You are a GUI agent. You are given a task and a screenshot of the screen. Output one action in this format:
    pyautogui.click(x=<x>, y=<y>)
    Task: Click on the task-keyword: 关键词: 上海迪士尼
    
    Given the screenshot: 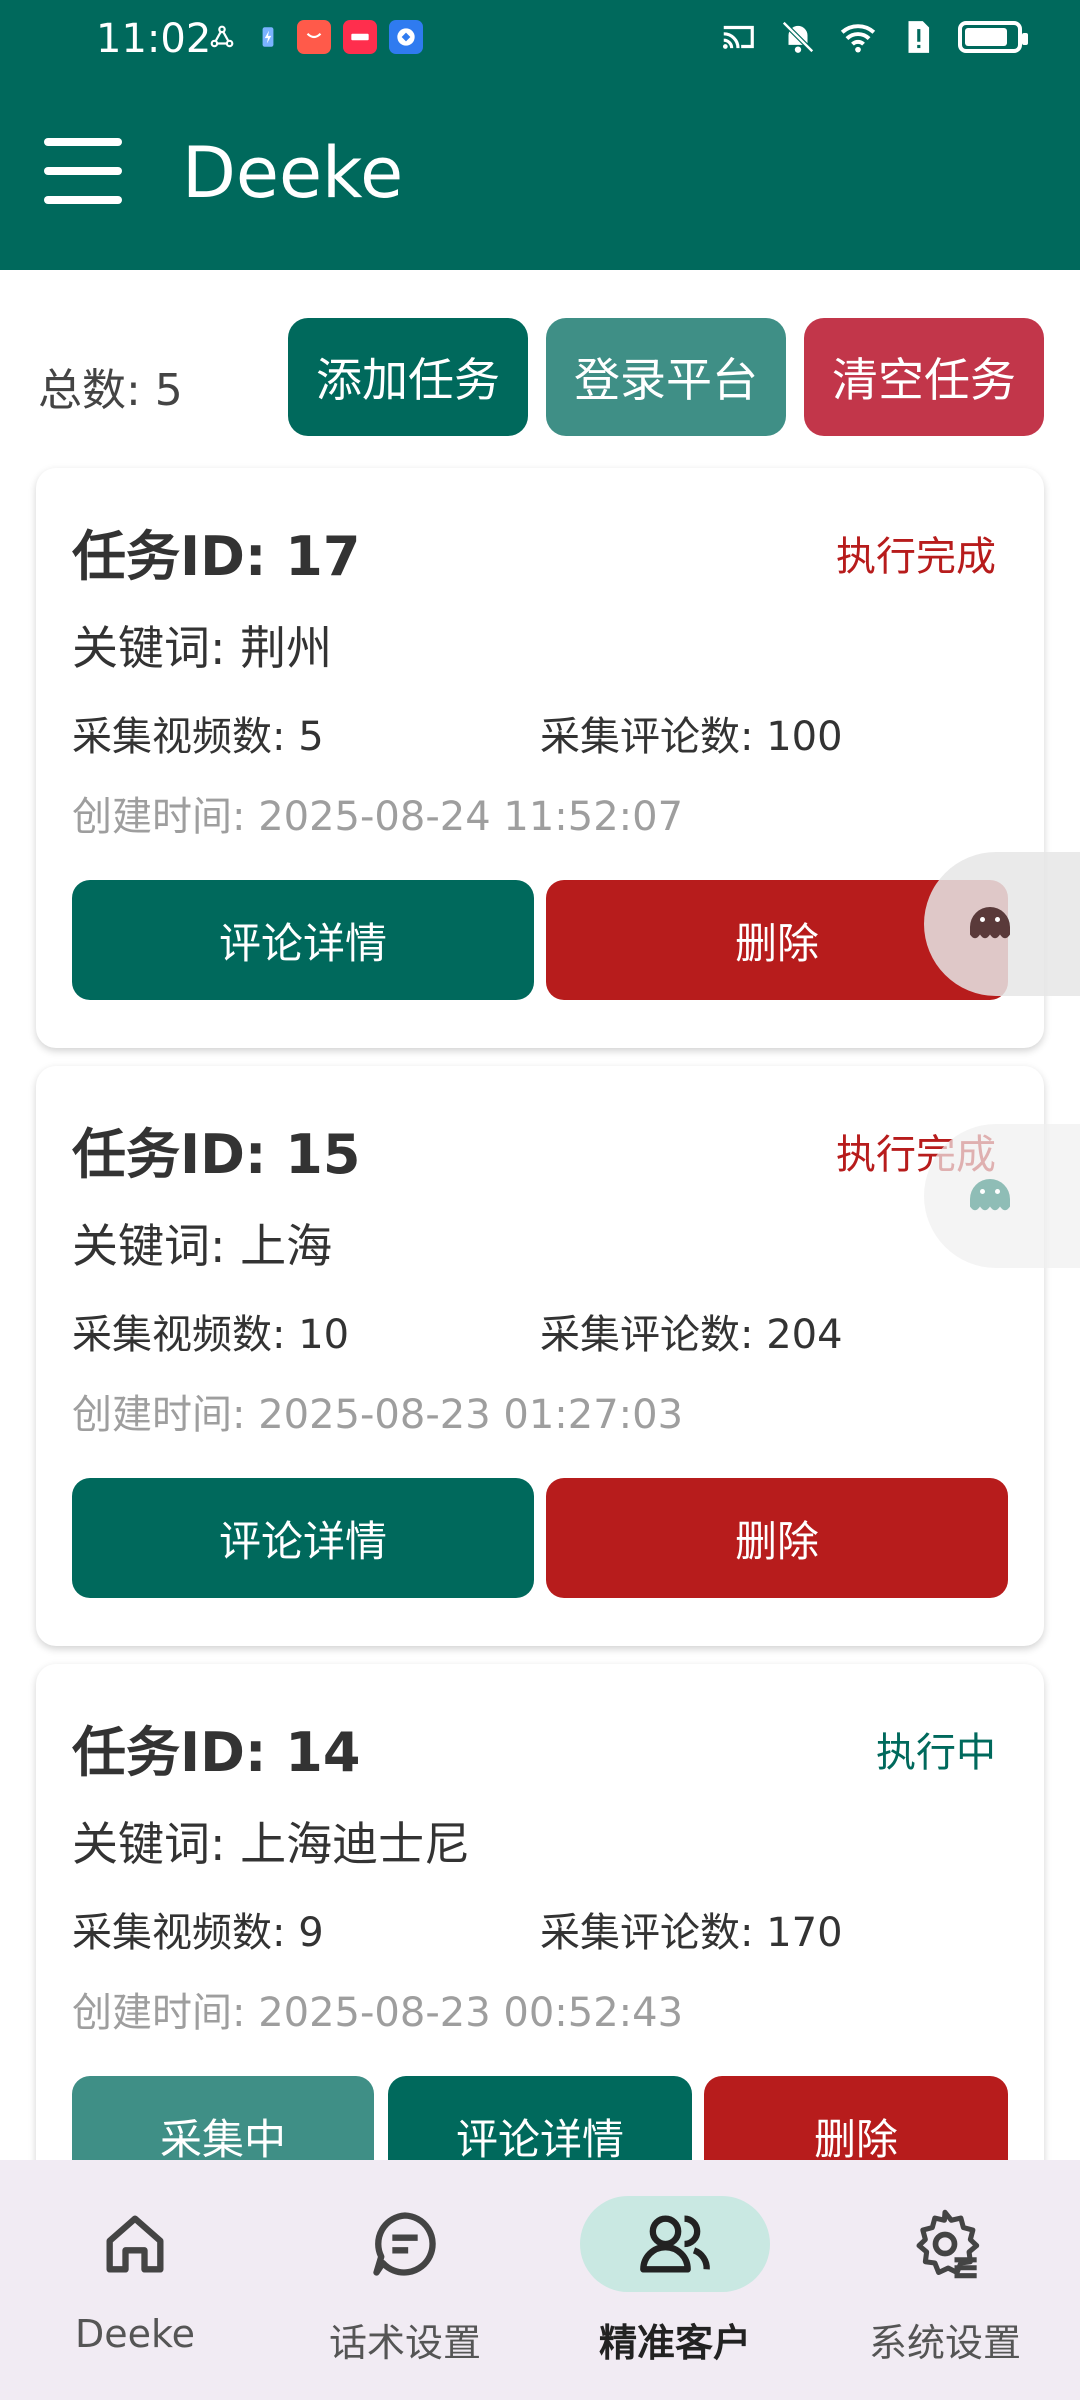 What is the action you would take?
    pyautogui.click(x=271, y=1844)
    